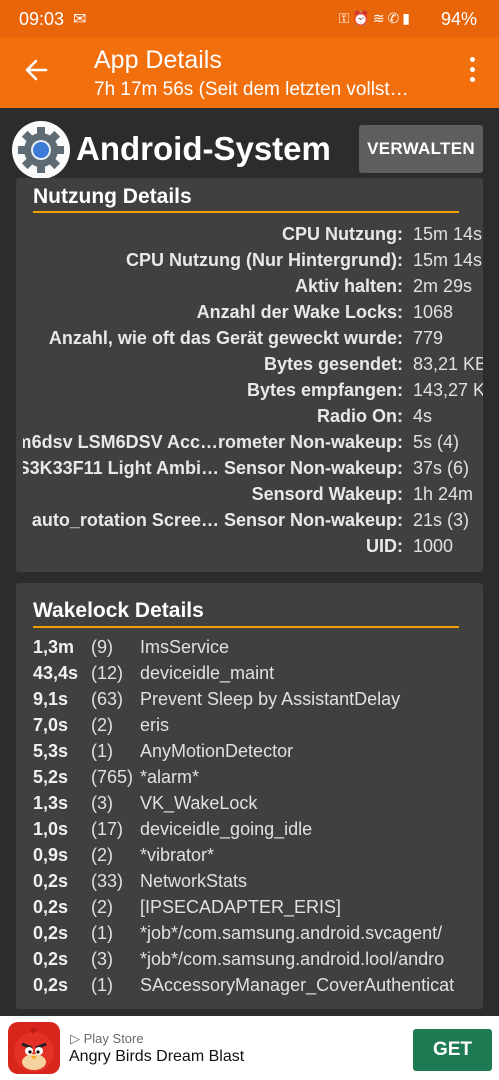 This screenshot has height=1080, width=499. What do you see at coordinates (80, 19) in the screenshot?
I see `notification-icon: ✉` at bounding box center [80, 19].